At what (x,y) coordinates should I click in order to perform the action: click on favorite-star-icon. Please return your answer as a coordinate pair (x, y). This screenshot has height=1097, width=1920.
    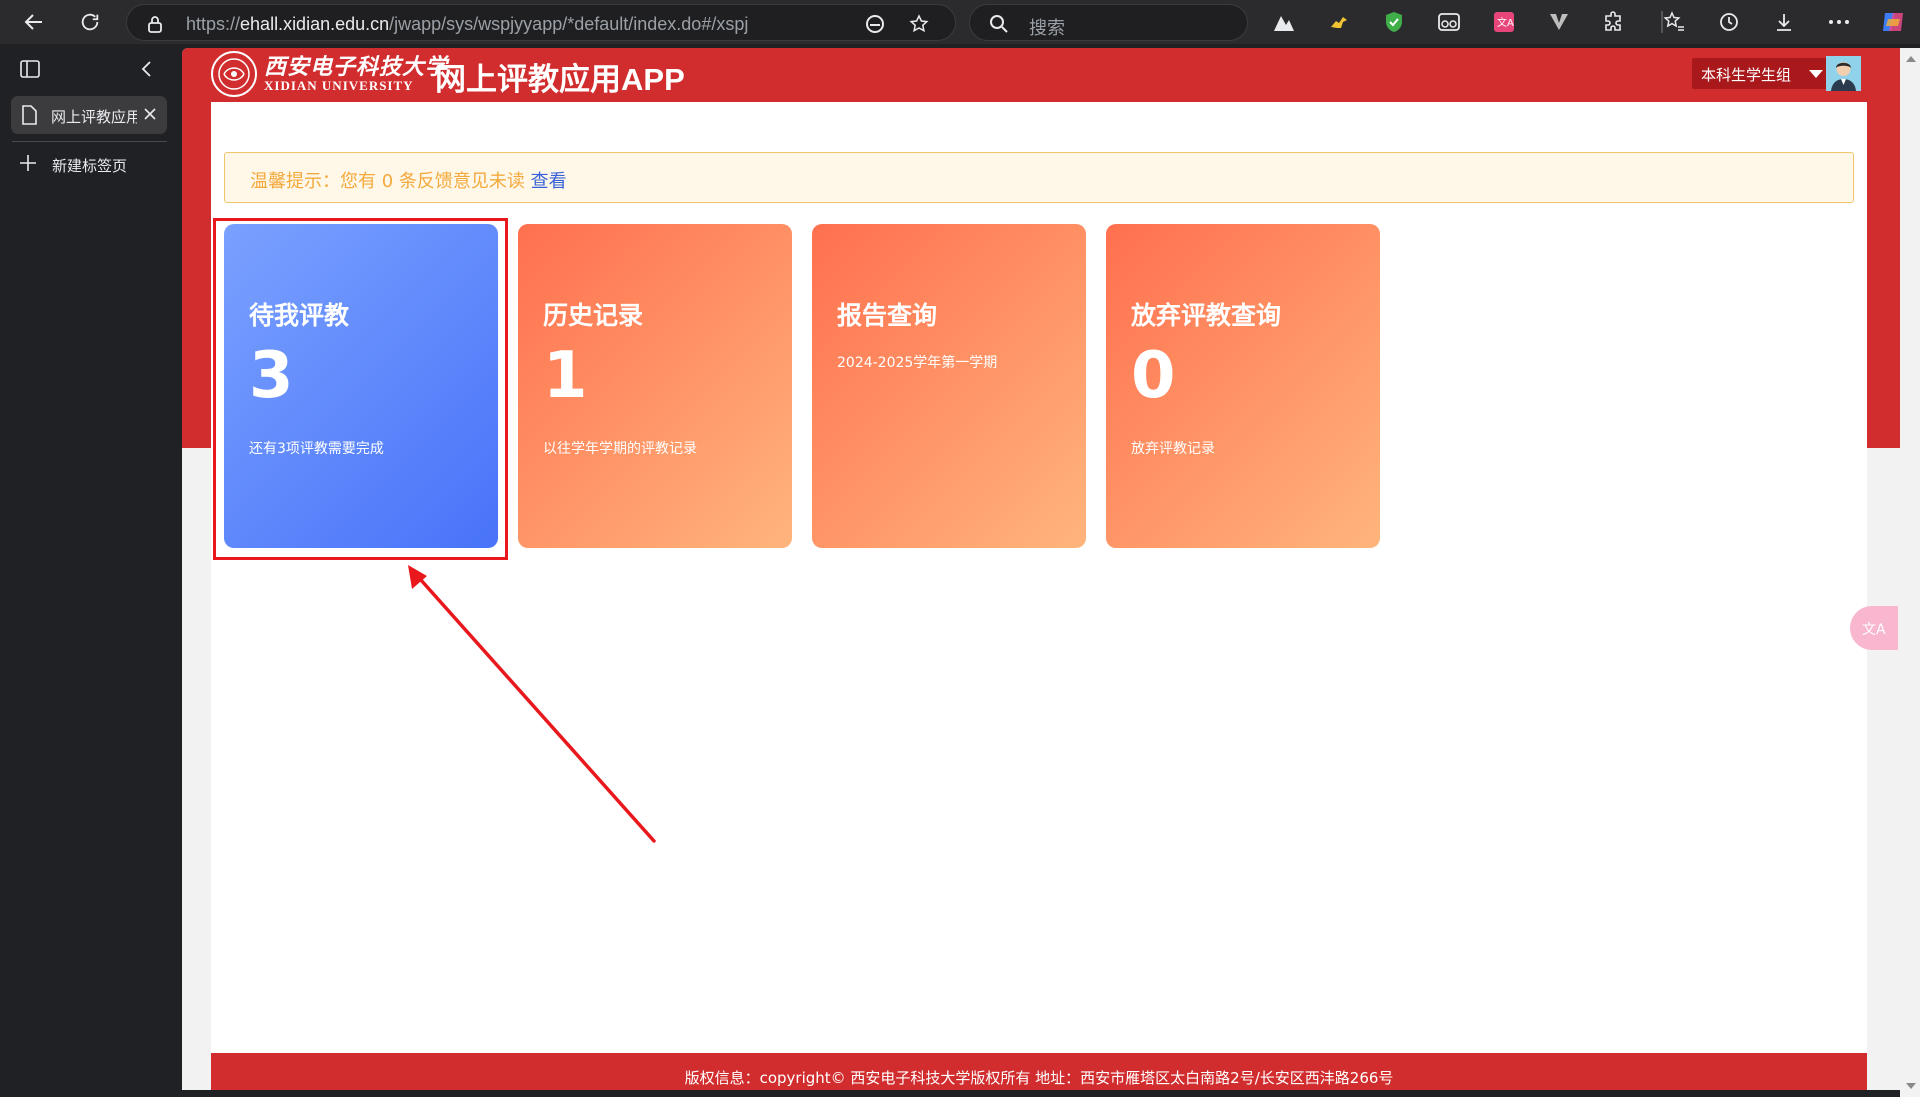
    Looking at the image, I should click on (919, 26).